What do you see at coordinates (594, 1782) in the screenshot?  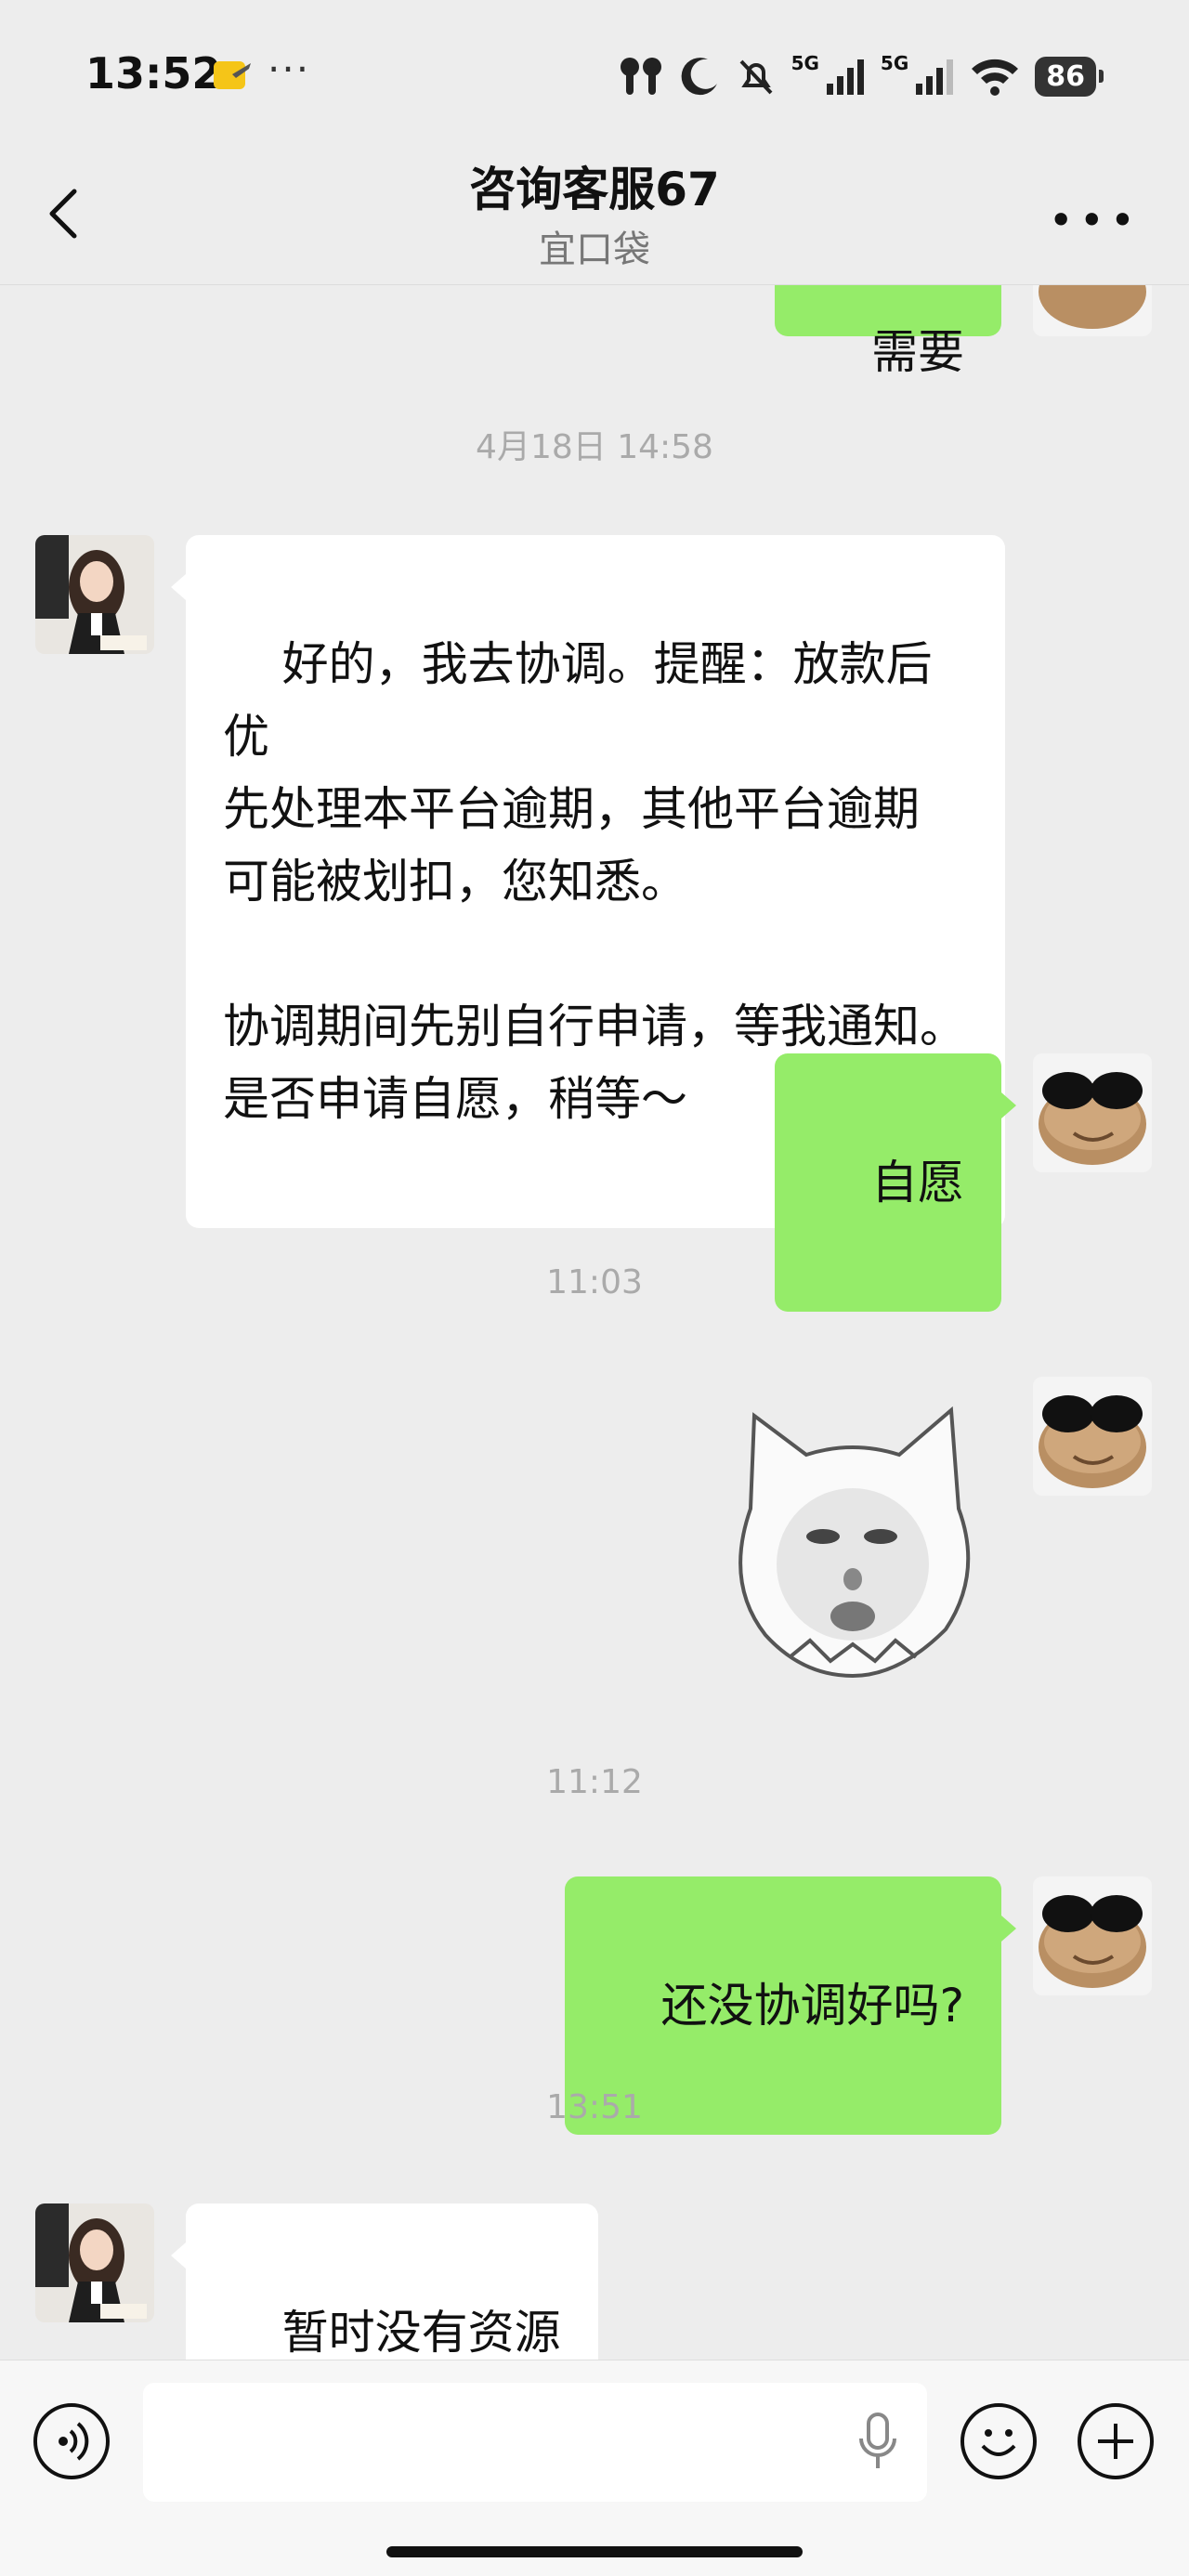 I see `timestamp: 11:12` at bounding box center [594, 1782].